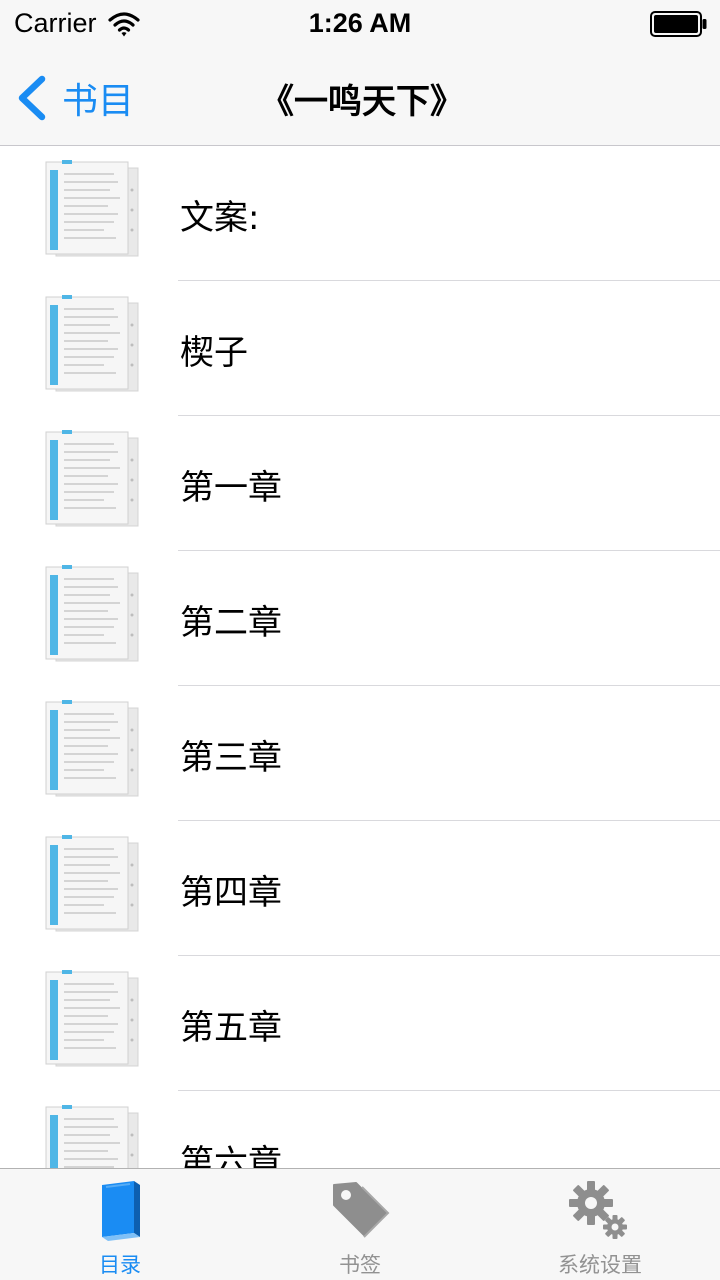 The height and width of the screenshot is (1280, 720). What do you see at coordinates (120, 1265) in the screenshot?
I see `tab-contents-label: 目录` at bounding box center [120, 1265].